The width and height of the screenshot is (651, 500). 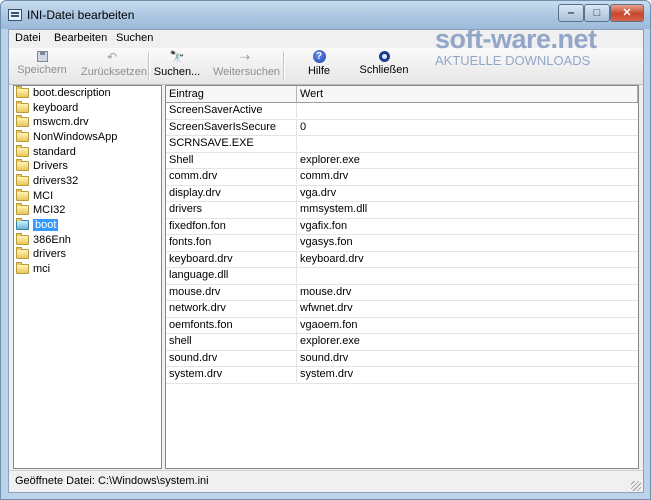 What do you see at coordinates (87, 108) in the screenshot?
I see `tree-item: keyboard` at bounding box center [87, 108].